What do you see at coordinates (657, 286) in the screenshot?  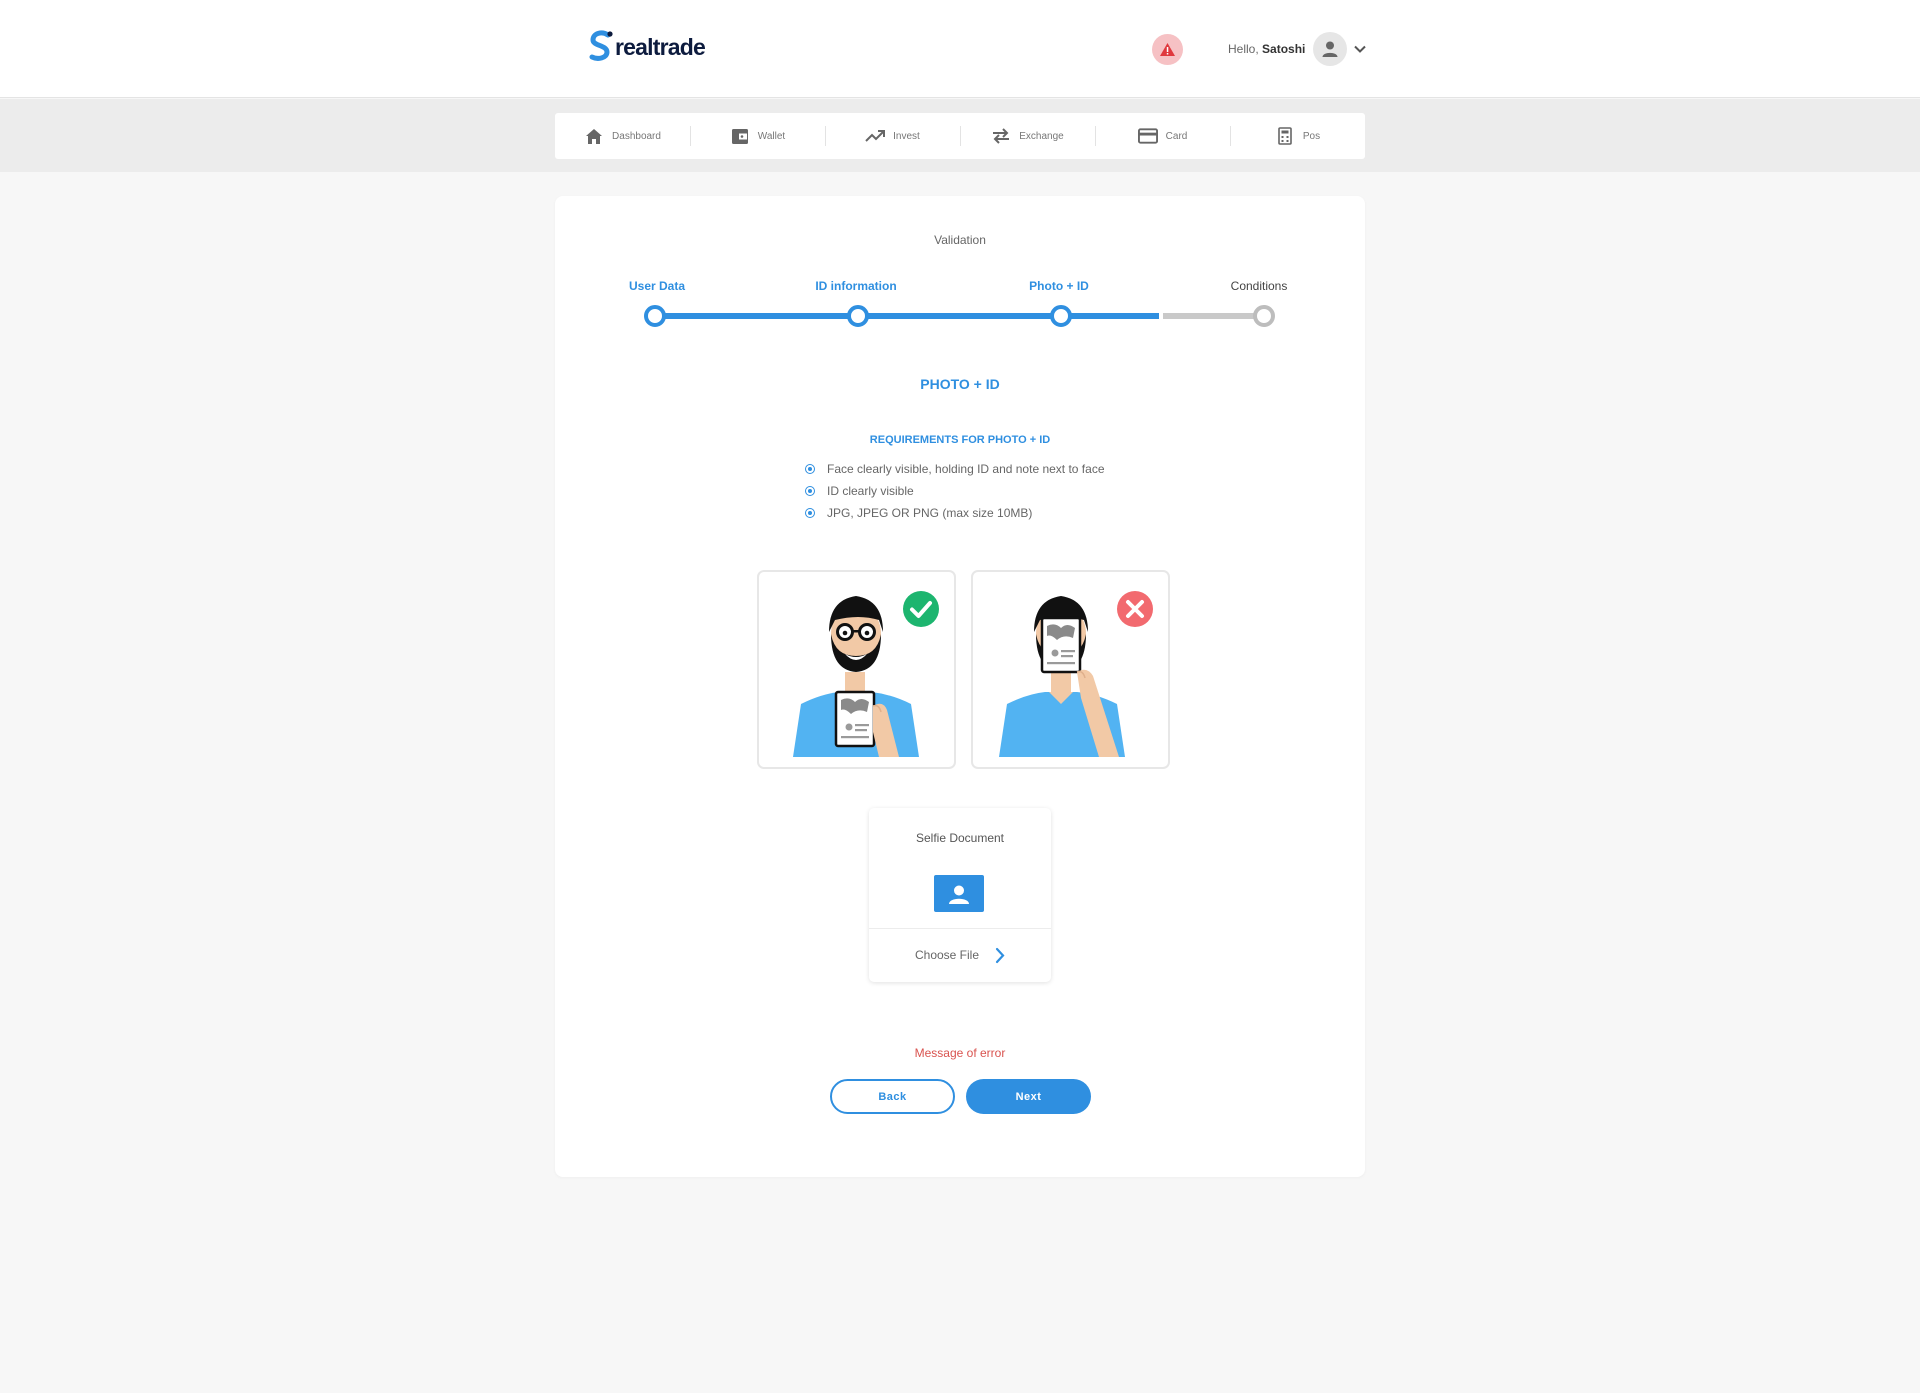 I see `step-label-user-data: User Data` at bounding box center [657, 286].